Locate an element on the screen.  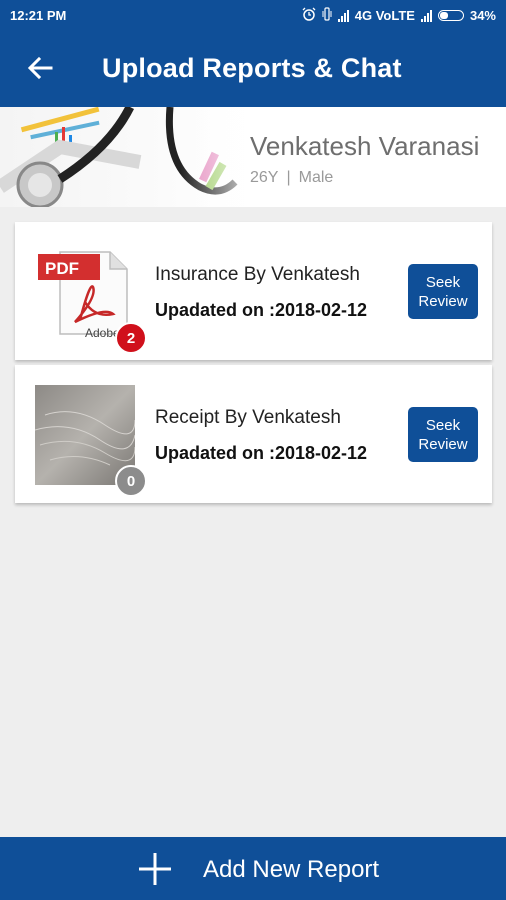
back-arrow-icon is located at coordinates (40, 68).